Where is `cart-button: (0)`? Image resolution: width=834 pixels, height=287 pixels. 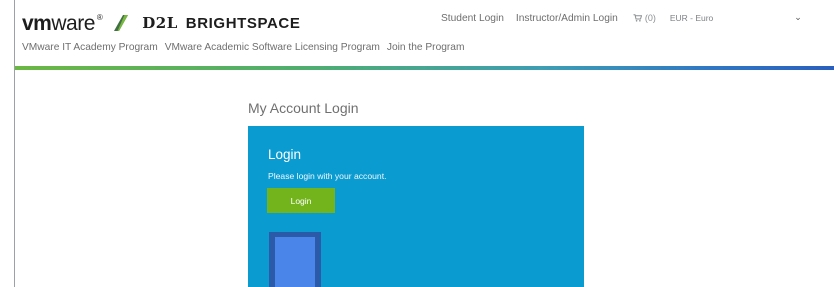 cart-button: (0) is located at coordinates (644, 18).